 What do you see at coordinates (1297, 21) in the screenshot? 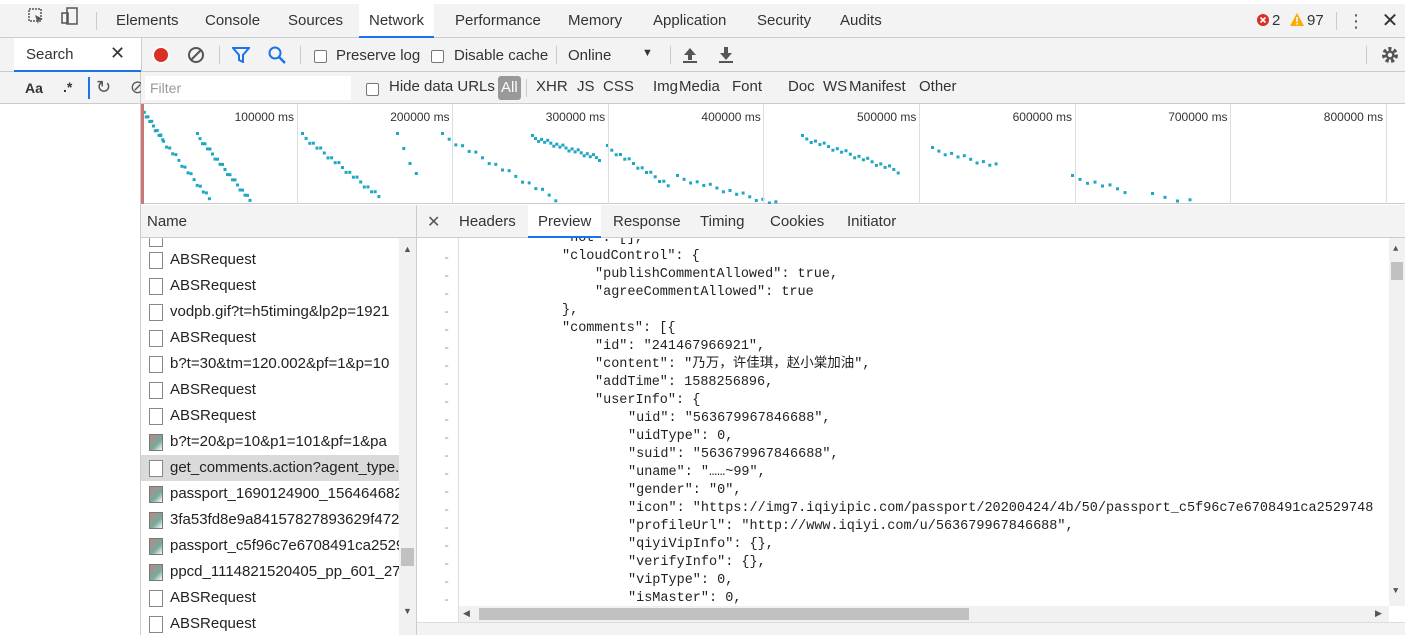
I see `warning-icon` at bounding box center [1297, 21].